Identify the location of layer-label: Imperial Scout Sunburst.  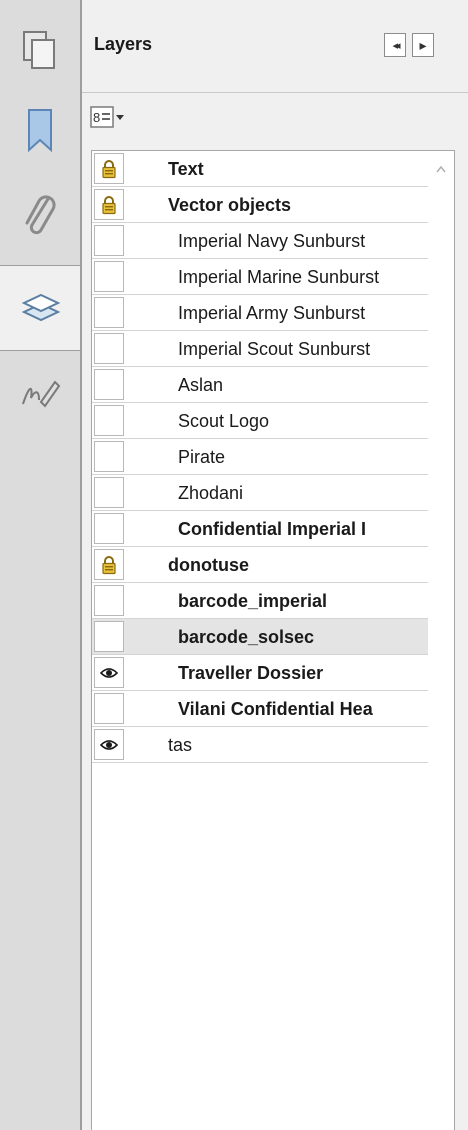
(274, 349).